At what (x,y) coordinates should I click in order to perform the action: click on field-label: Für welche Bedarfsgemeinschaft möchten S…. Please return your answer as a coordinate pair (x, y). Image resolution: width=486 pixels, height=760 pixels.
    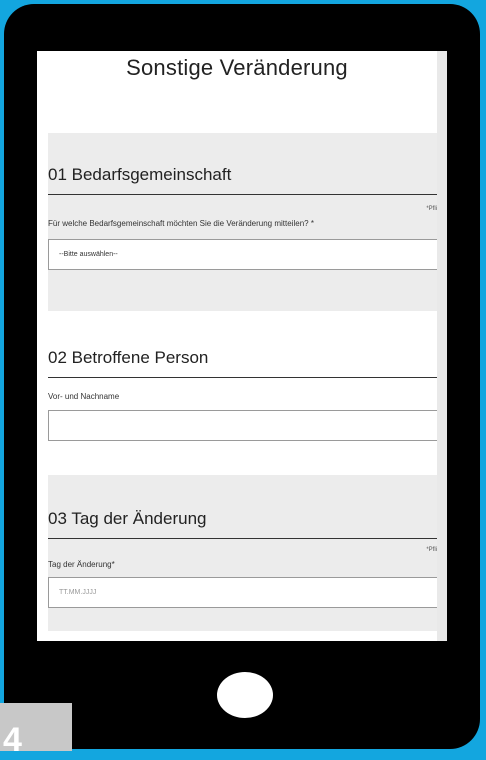
    Looking at the image, I should click on (181, 223).